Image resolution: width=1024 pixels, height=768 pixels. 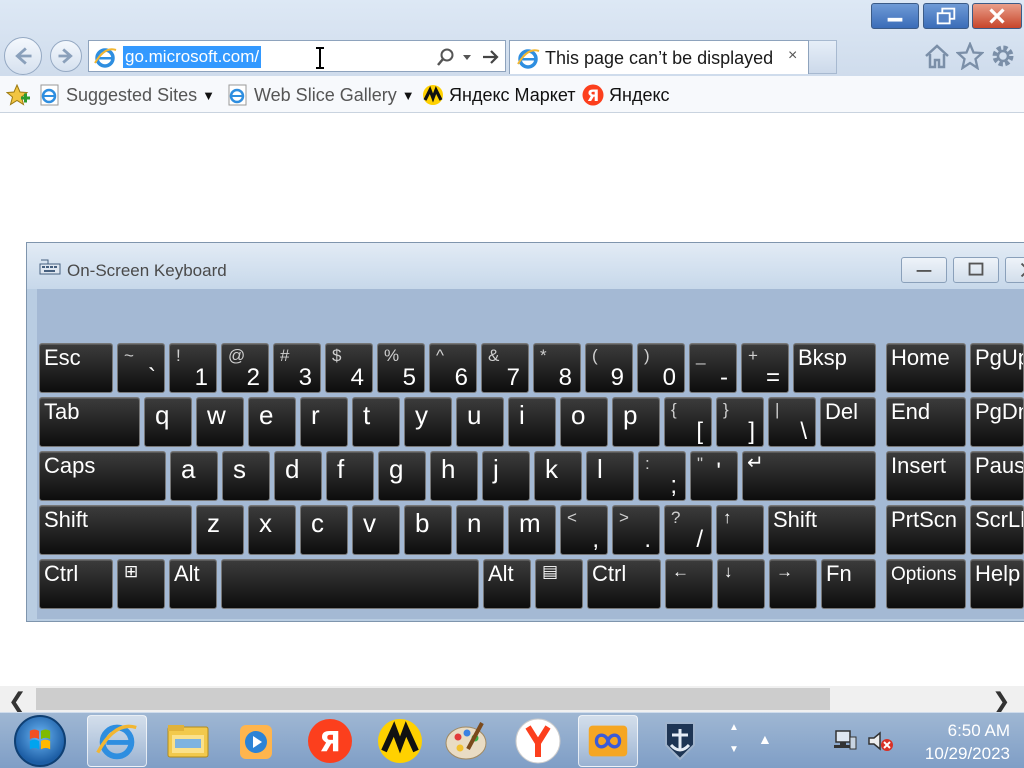 What do you see at coordinates (610, 476) in the screenshot?
I see `key-l: l` at bounding box center [610, 476].